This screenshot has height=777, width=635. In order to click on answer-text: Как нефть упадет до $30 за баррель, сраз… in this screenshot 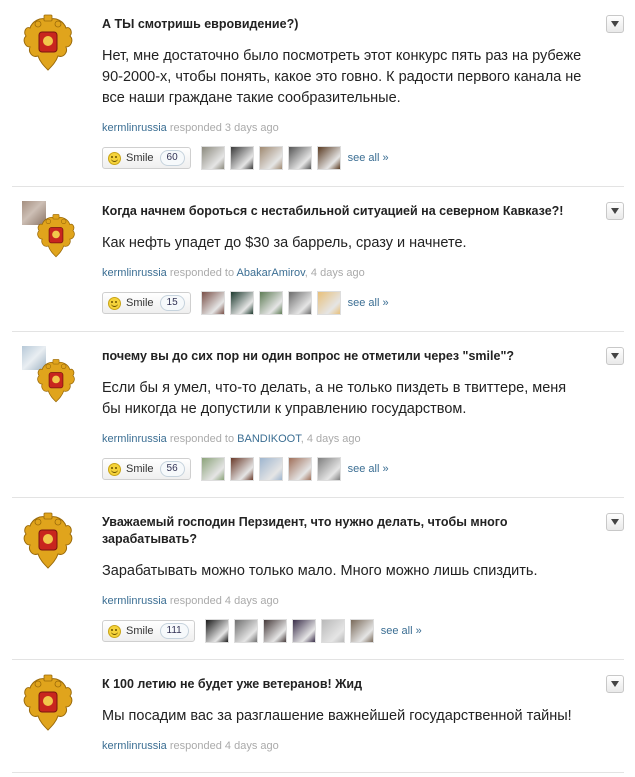, I will do `click(284, 243)`.